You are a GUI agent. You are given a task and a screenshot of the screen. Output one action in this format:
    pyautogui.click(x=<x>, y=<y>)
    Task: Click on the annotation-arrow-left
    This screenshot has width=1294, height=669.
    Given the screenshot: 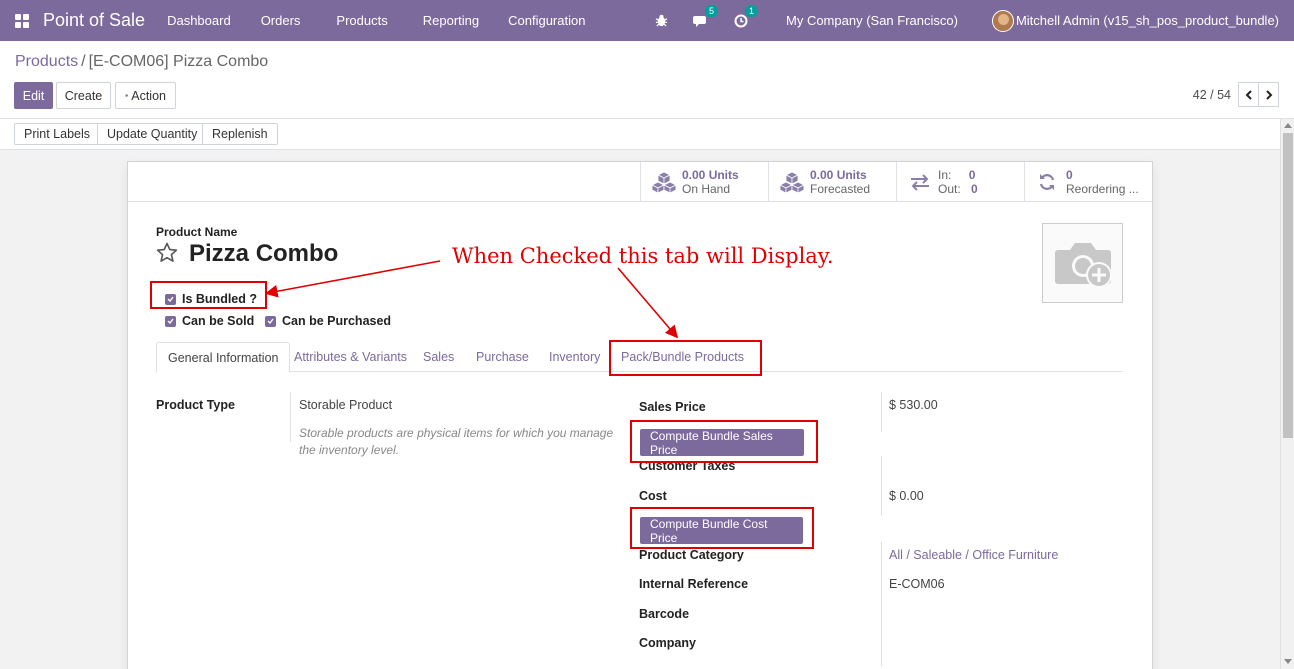 What is the action you would take?
    pyautogui.click(x=352, y=279)
    